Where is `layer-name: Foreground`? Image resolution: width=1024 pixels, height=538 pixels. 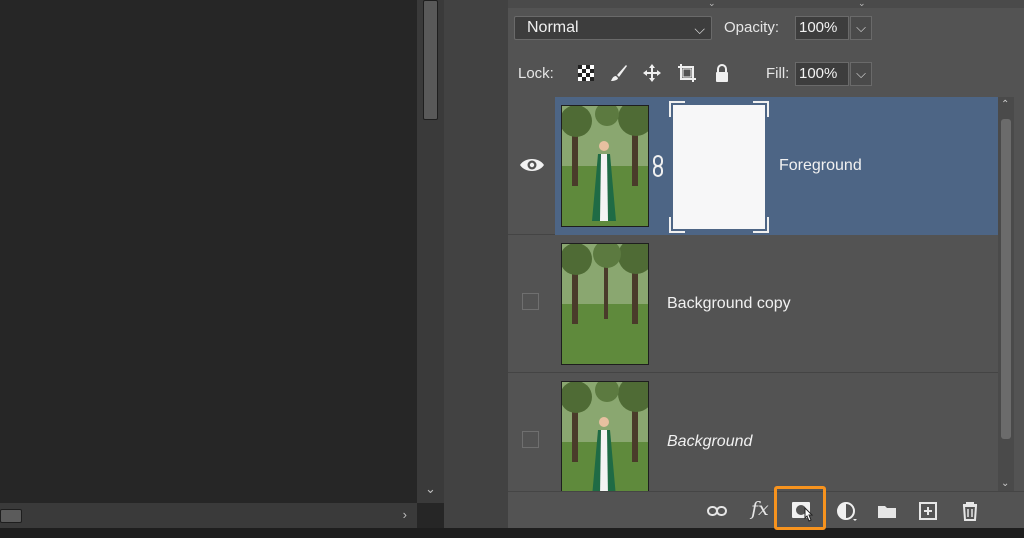
layer-name: Foreground is located at coordinates (820, 165).